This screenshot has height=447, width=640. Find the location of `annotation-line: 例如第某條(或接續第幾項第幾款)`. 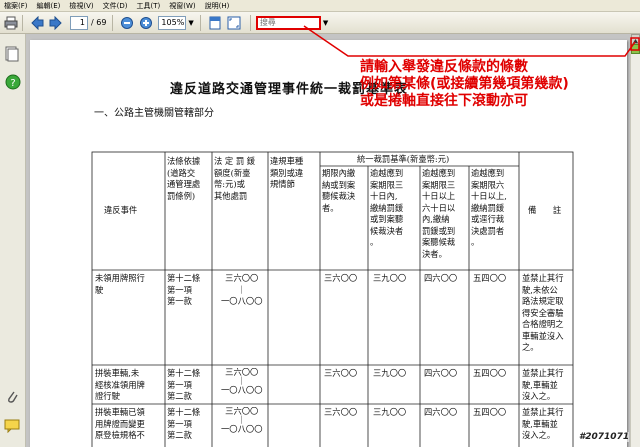

annotation-line: 例如第某條(或接續第幾項第幾款) is located at coordinates (464, 84).